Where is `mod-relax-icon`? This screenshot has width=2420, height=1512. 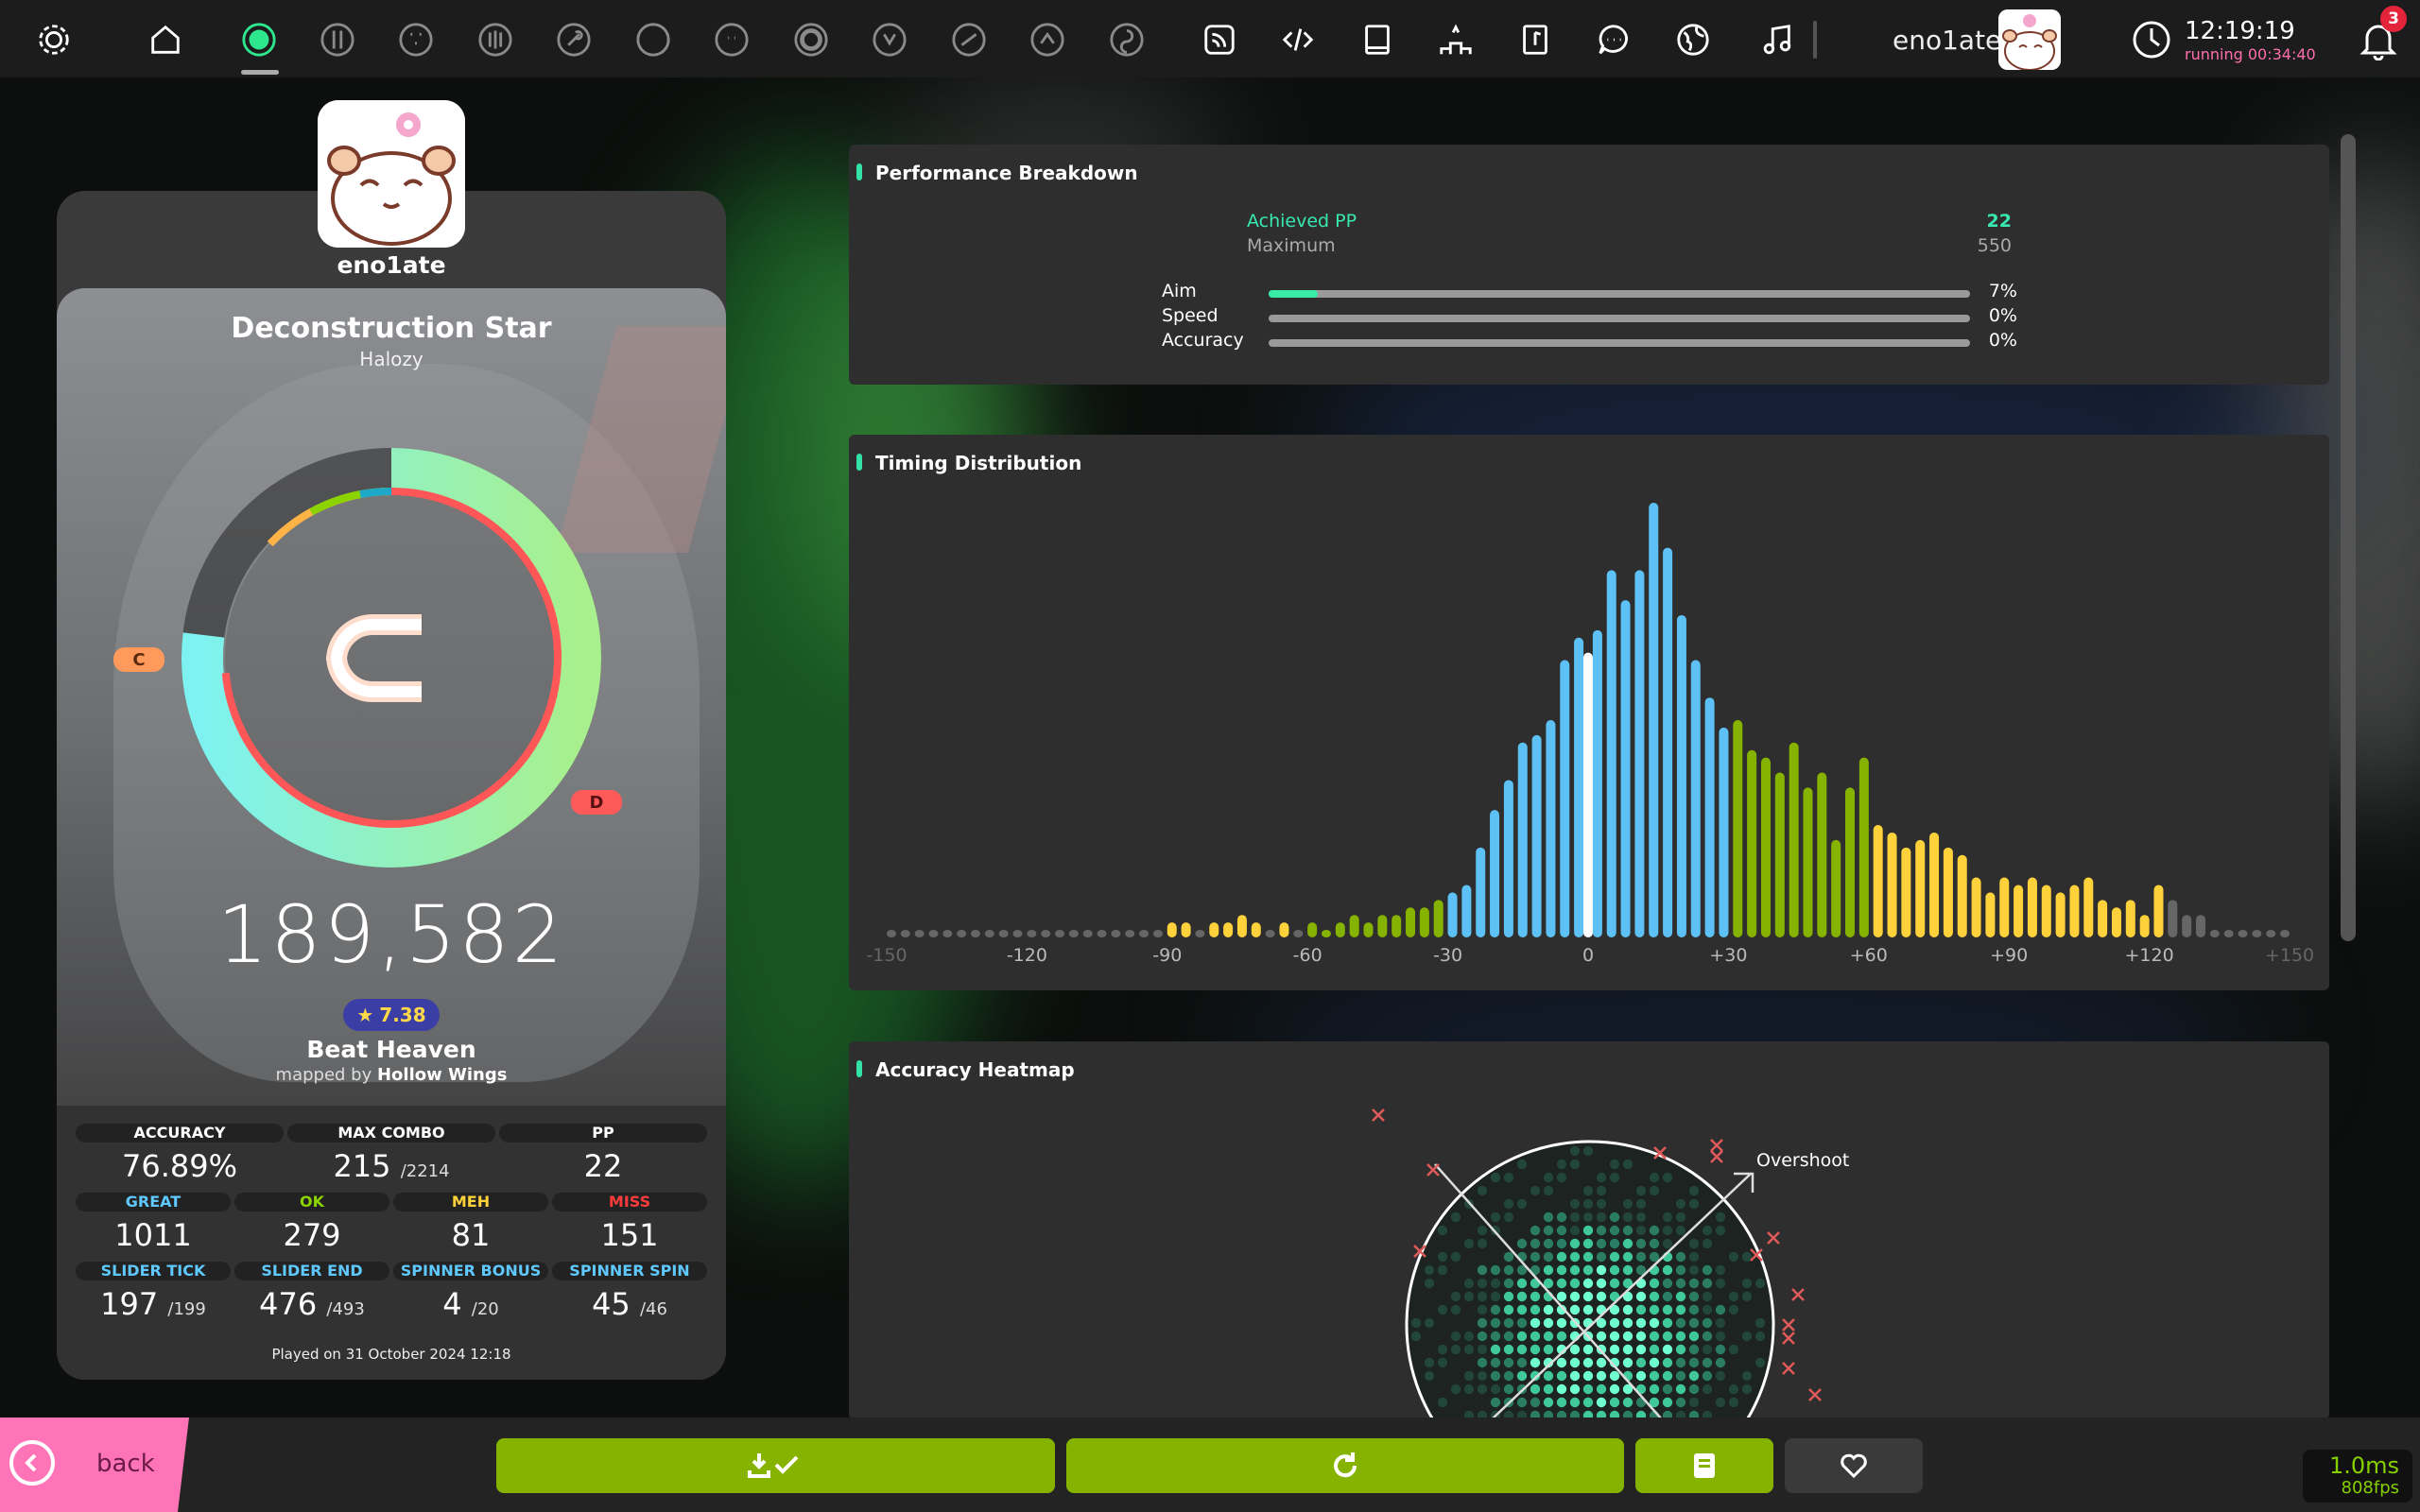 mod-relax-icon is located at coordinates (653, 40).